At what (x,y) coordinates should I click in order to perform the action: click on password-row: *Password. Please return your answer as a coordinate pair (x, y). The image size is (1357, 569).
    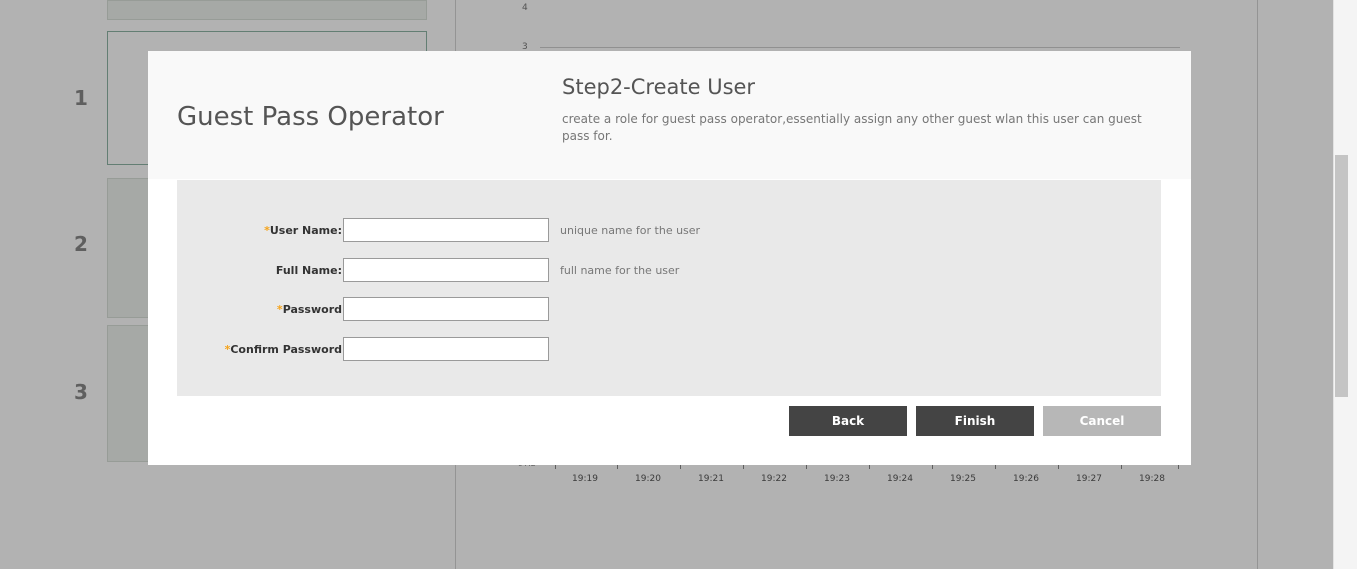
    Looking at the image, I should click on (669, 310).